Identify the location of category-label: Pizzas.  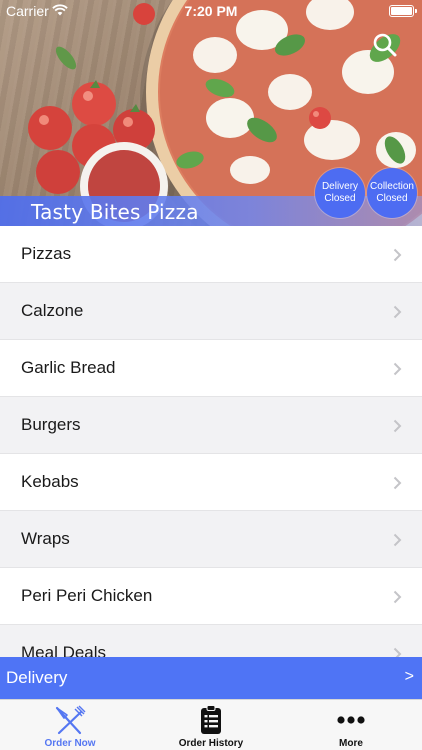
(46, 253).